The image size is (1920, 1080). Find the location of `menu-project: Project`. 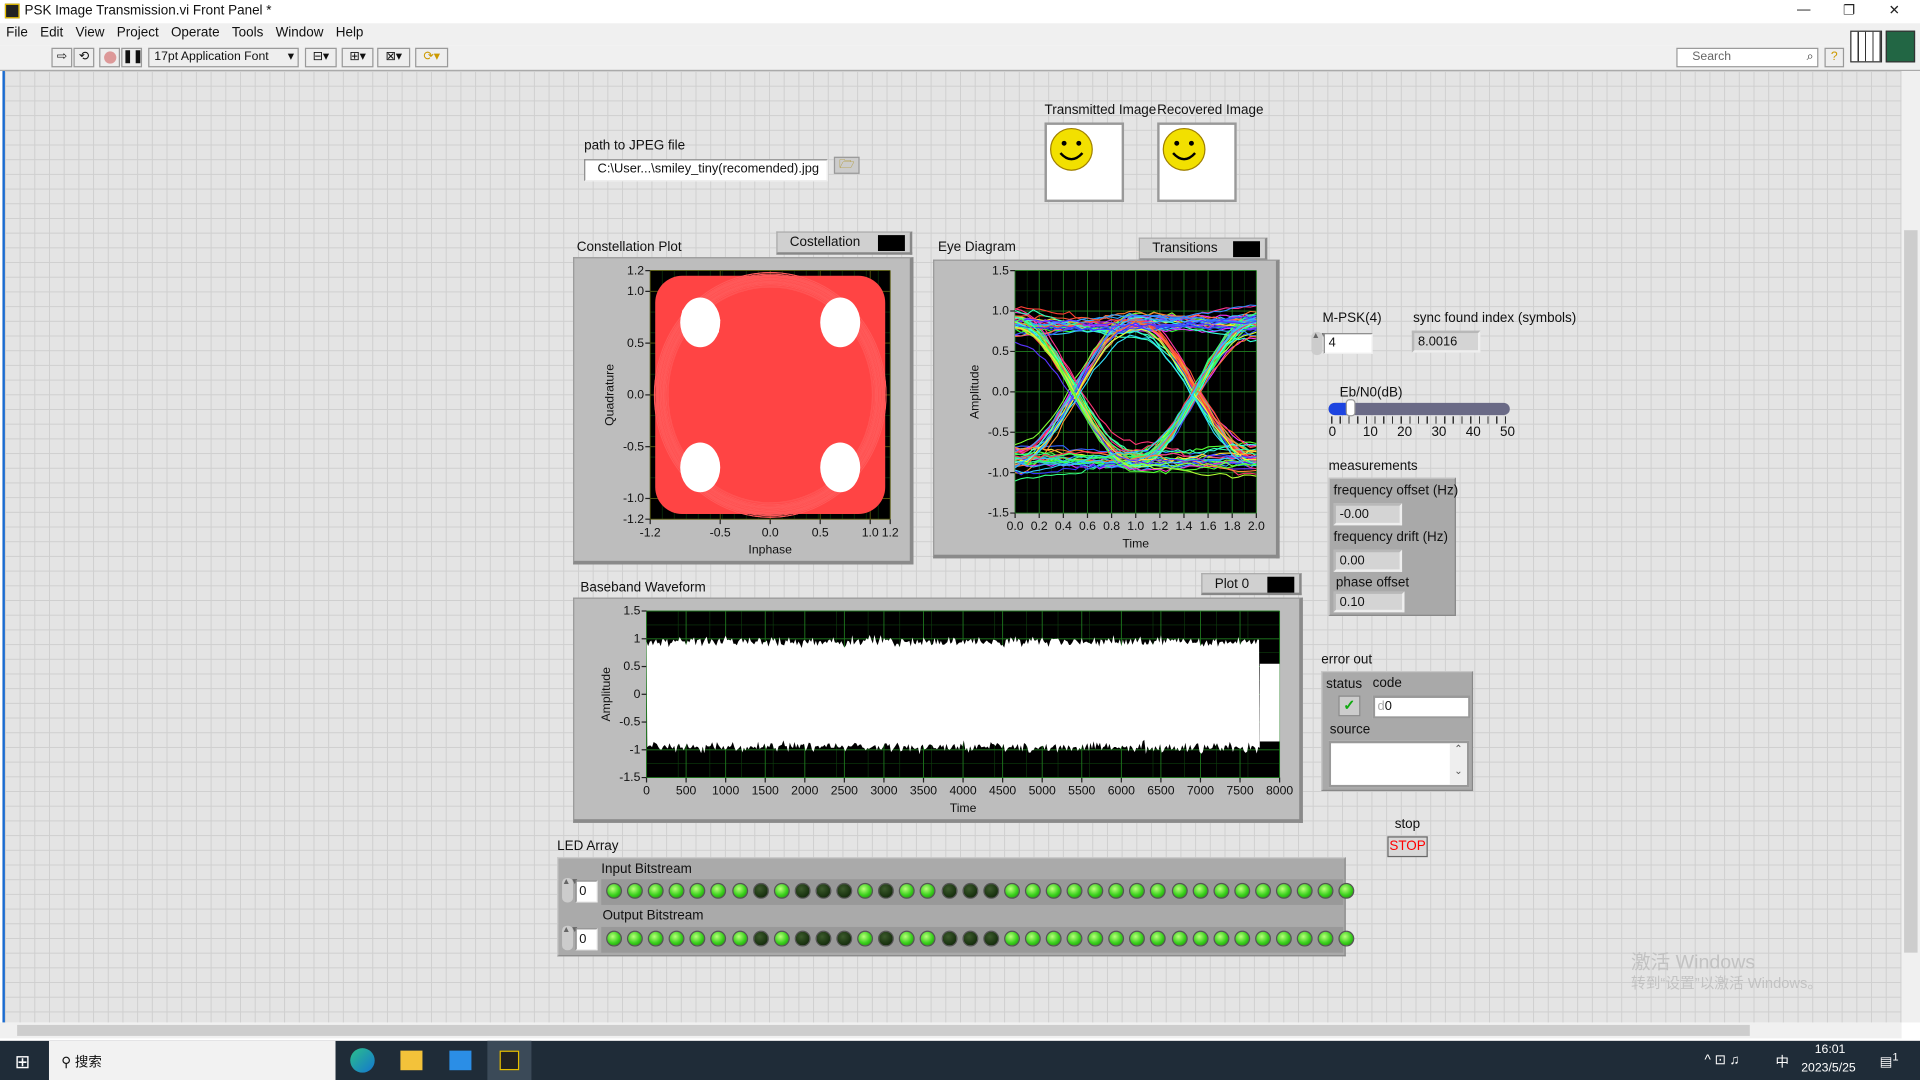

menu-project: Project is located at coordinates (138, 33).